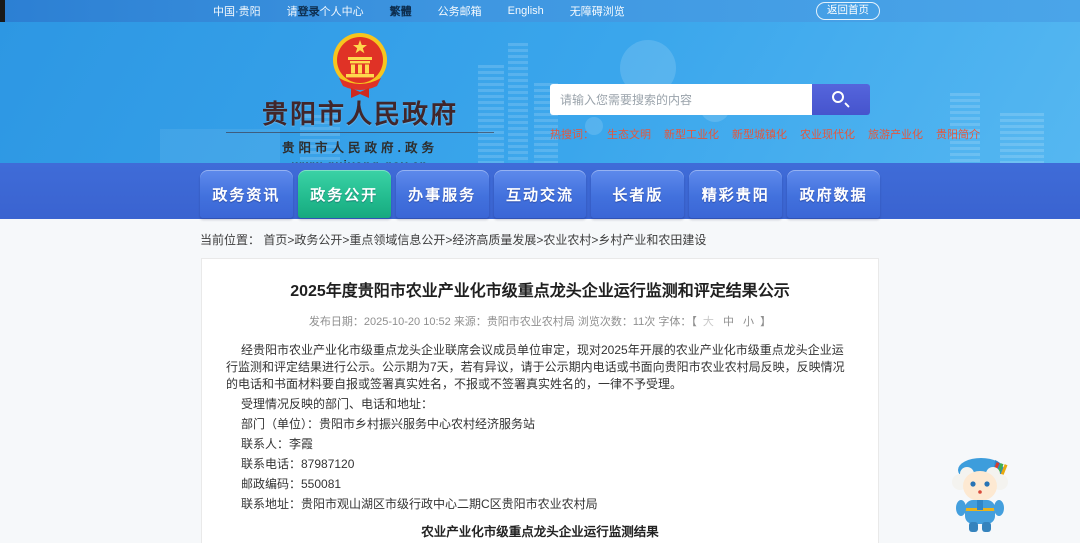 The height and width of the screenshot is (543, 1080). What do you see at coordinates (644, 322) in the screenshot?
I see `views-value: 11次` at bounding box center [644, 322].